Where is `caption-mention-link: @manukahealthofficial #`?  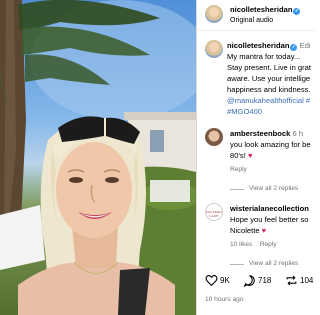
caption-mention-link: @manukahealthofficial # is located at coordinates (268, 100).